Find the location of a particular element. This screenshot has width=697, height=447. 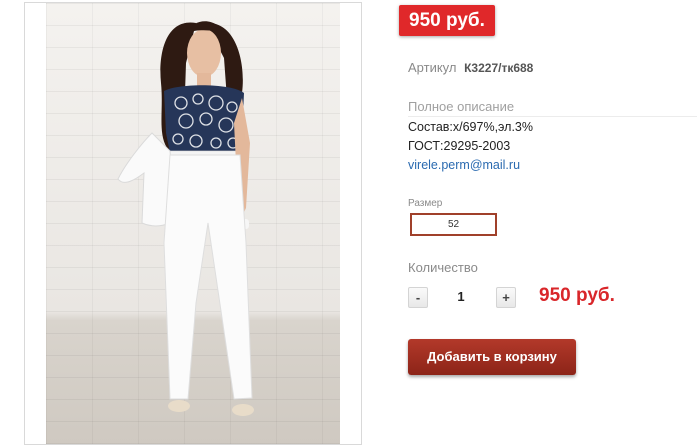

contact-email-link: virele.perm@mail.ru is located at coordinates (464, 165).